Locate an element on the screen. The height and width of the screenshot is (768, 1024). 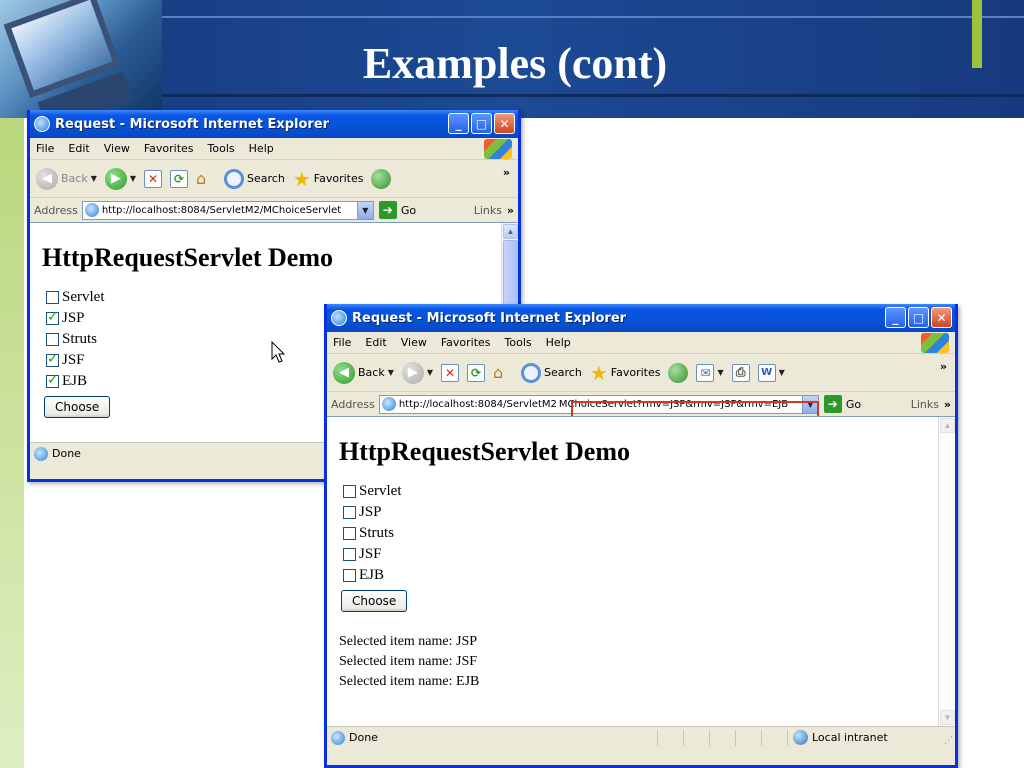
option-jsf: JSF is located at coordinates (649, 554).